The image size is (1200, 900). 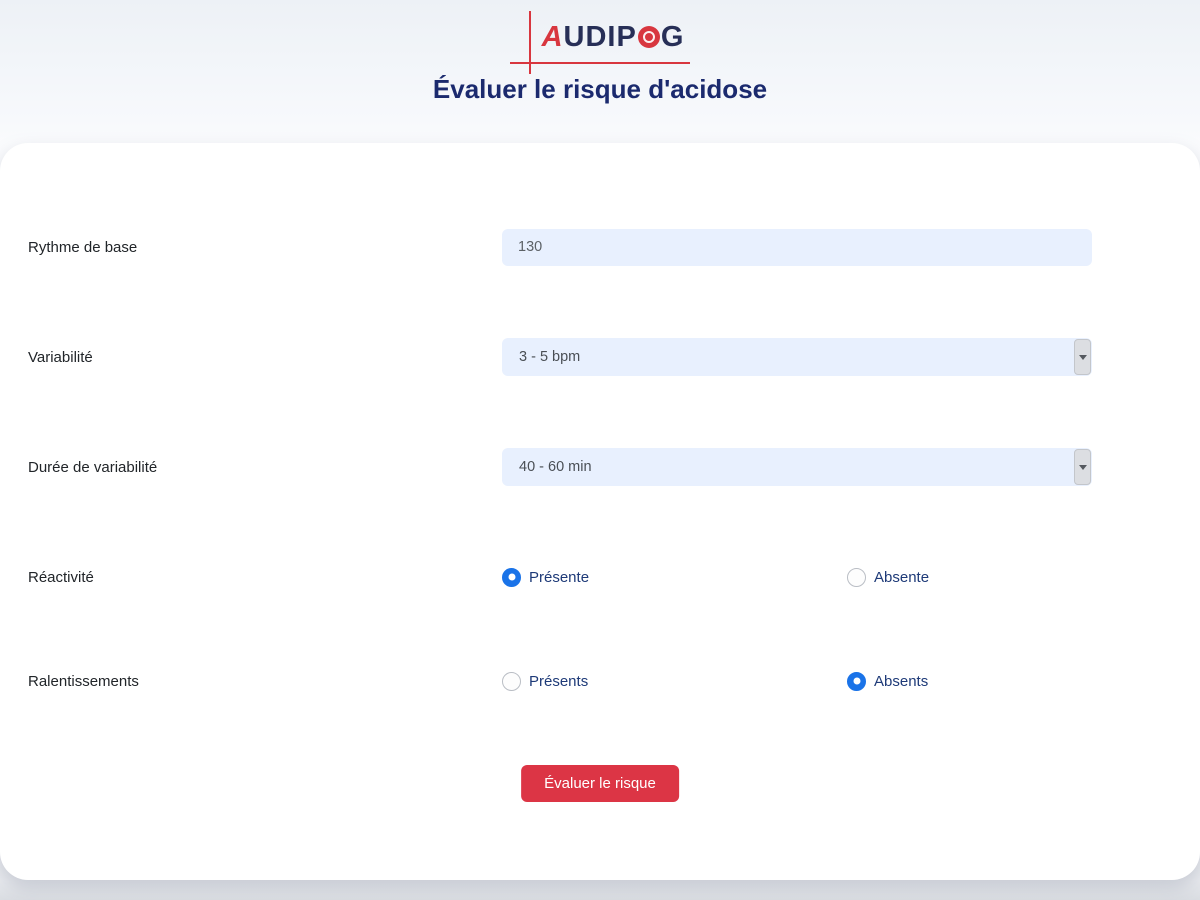 I want to click on form-row-reactivite: Réactivité Présente Absente, so click(x=560, y=577).